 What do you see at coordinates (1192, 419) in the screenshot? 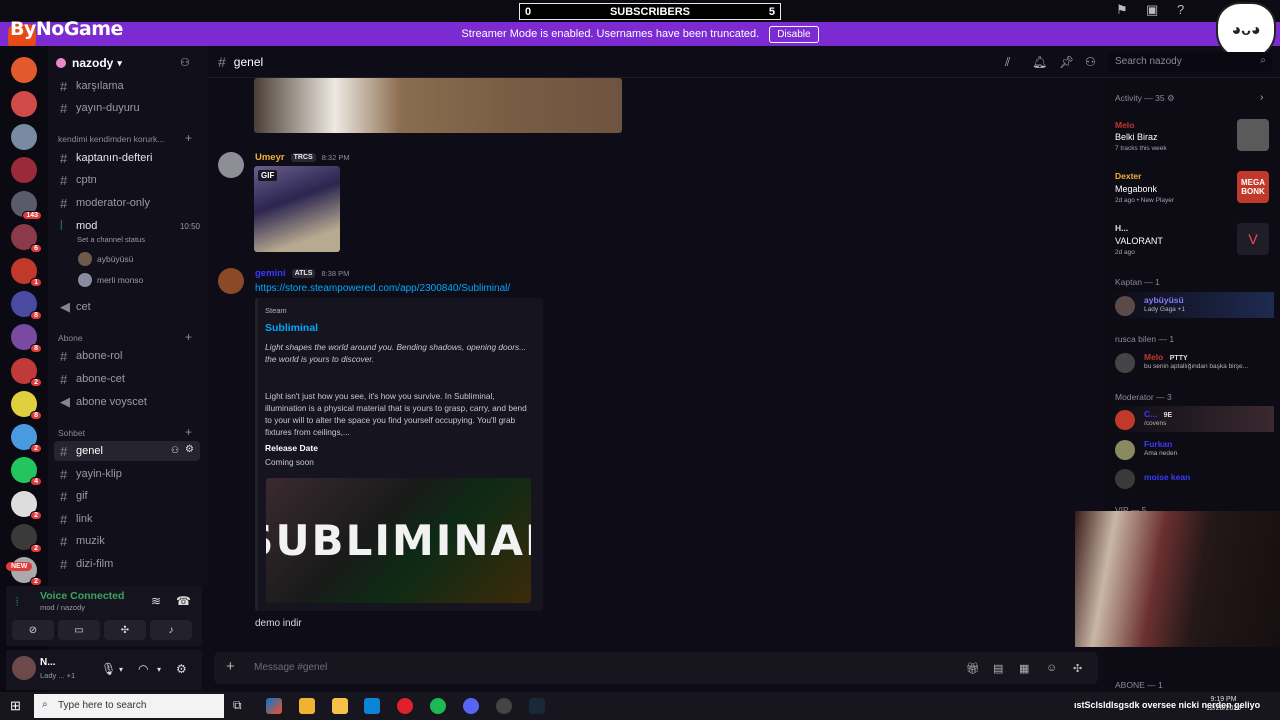
I see `member-row: C... 9E /covens` at bounding box center [1192, 419].